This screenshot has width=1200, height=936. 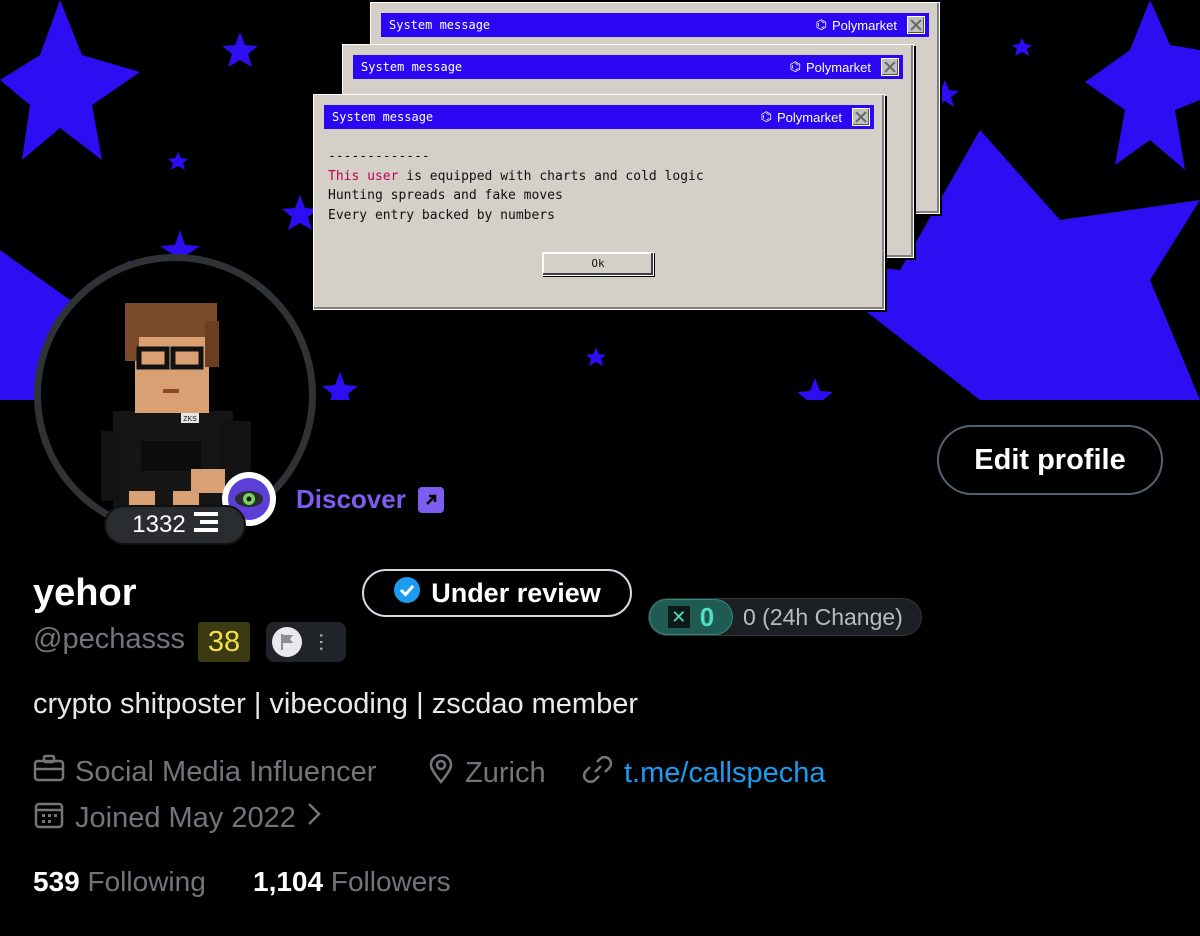 What do you see at coordinates (204, 772) in the screenshot?
I see `profile-category: Social Media Influencer` at bounding box center [204, 772].